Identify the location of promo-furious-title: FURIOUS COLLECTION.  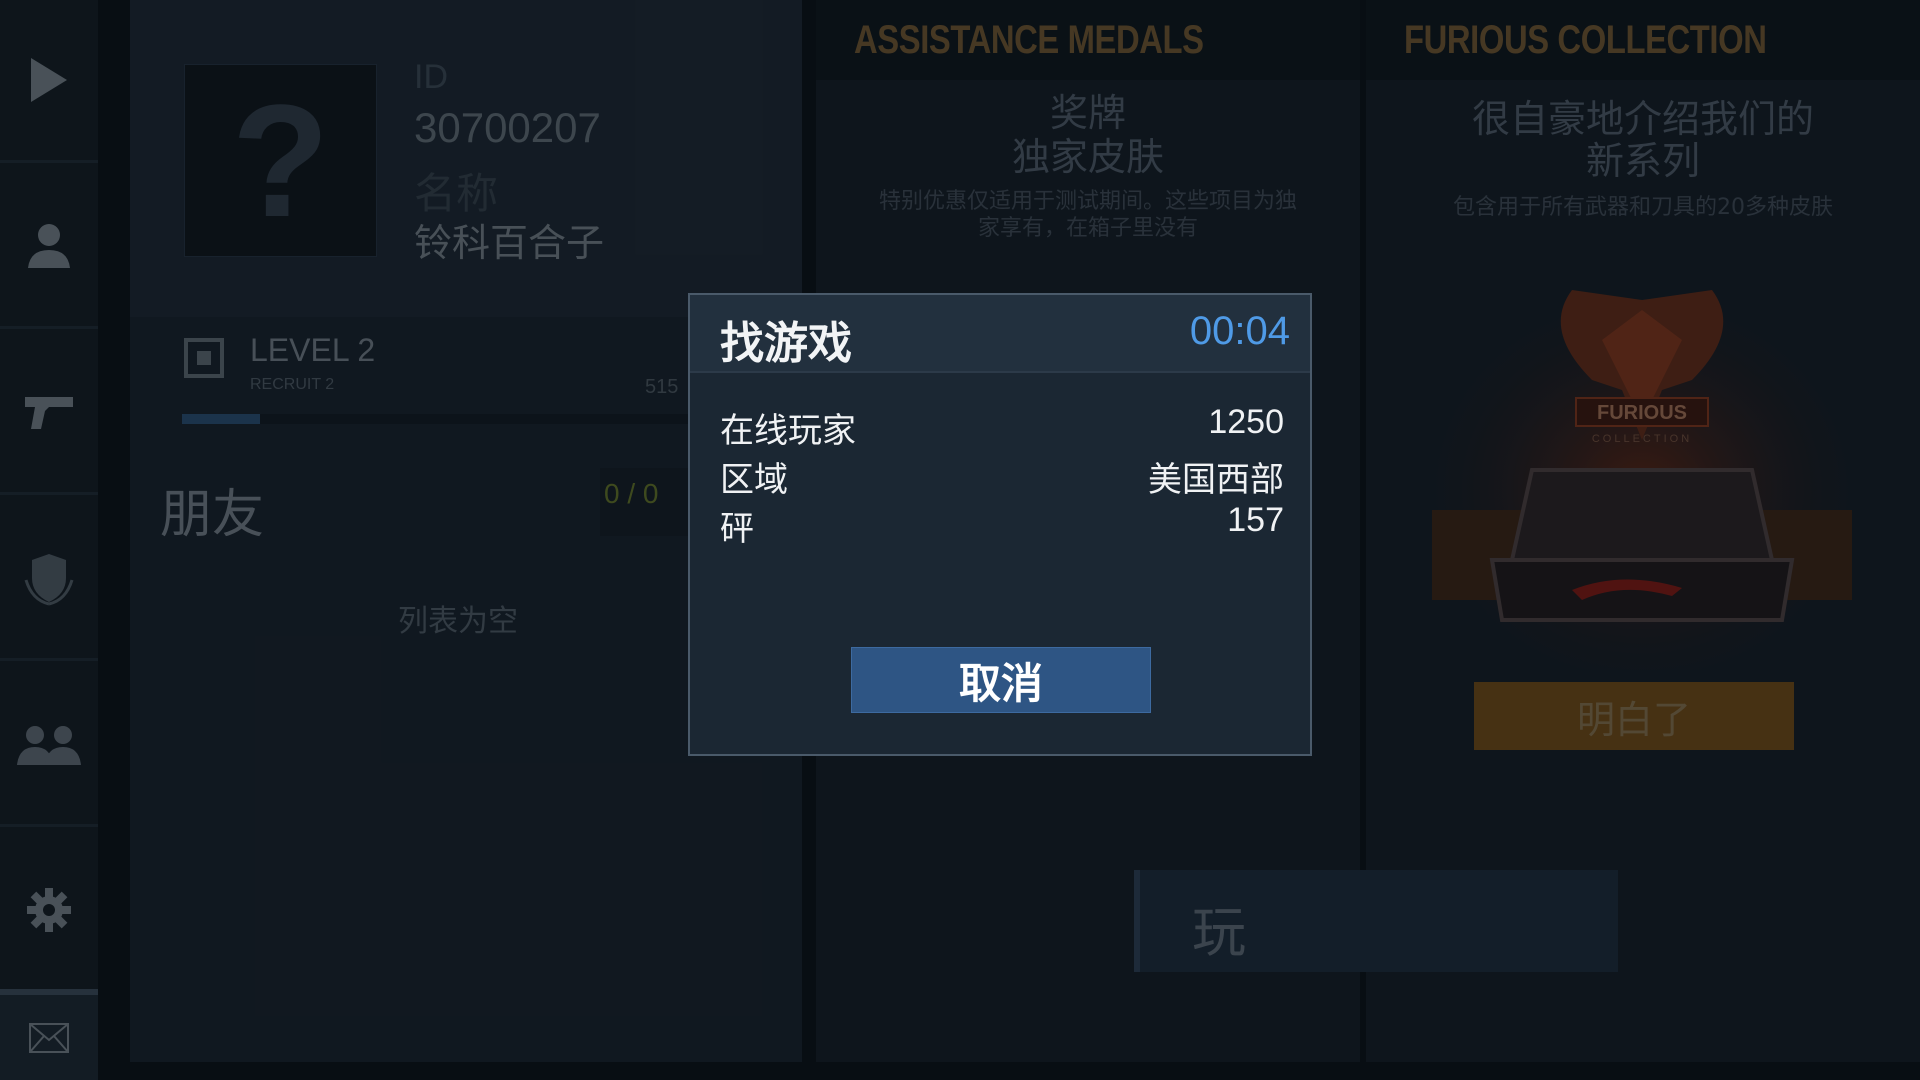
(1585, 40).